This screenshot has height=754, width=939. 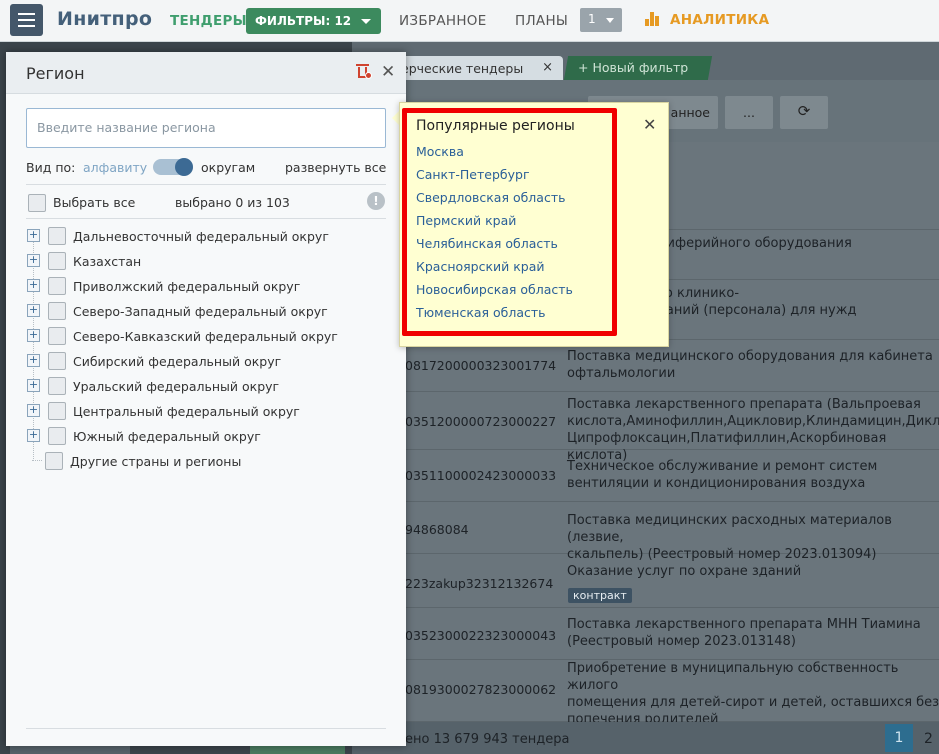 I want to click on row-id: 94868084, so click(x=437, y=529).